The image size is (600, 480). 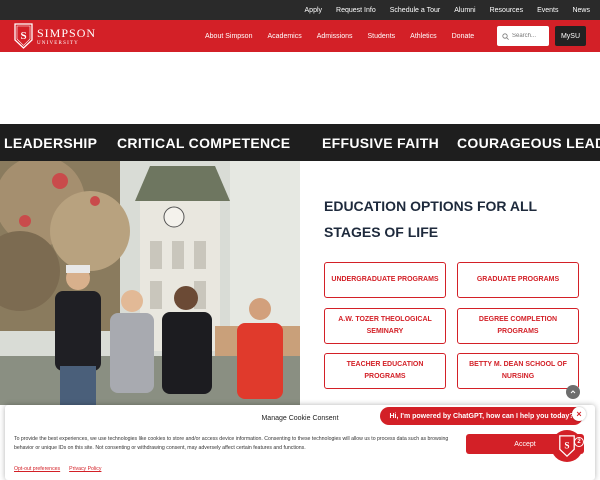 I want to click on shield-logo-icon: S, so click(x=23, y=36).